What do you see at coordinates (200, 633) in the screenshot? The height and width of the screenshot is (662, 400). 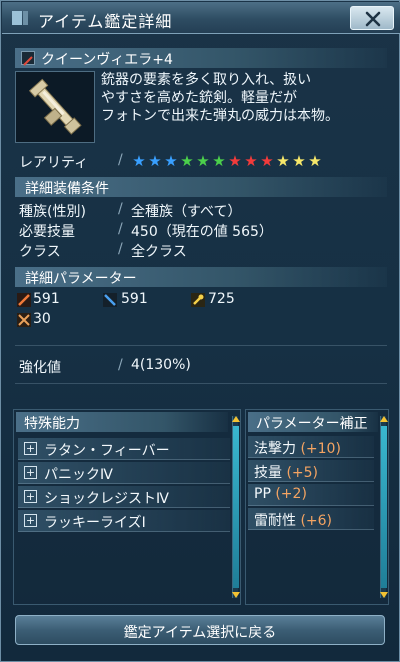 I see `back-button-label: 鑑定アイテム選択に戻る` at bounding box center [200, 633].